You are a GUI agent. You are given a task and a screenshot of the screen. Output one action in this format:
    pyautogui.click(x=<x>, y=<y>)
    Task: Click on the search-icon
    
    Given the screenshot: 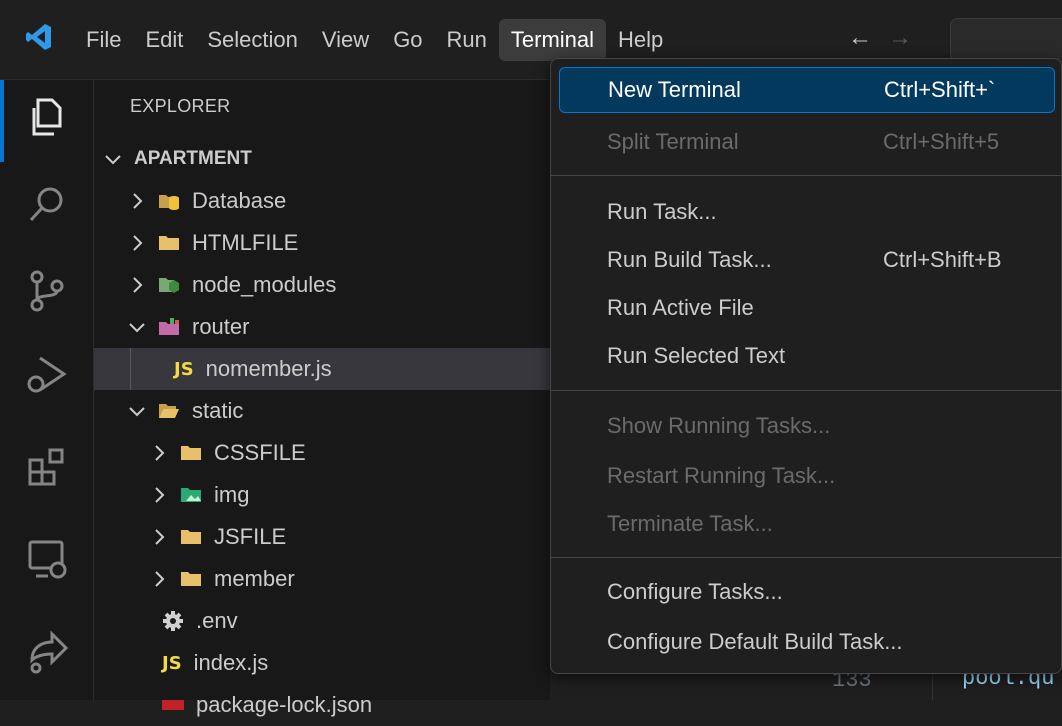 What is the action you would take?
    pyautogui.click(x=47, y=205)
    